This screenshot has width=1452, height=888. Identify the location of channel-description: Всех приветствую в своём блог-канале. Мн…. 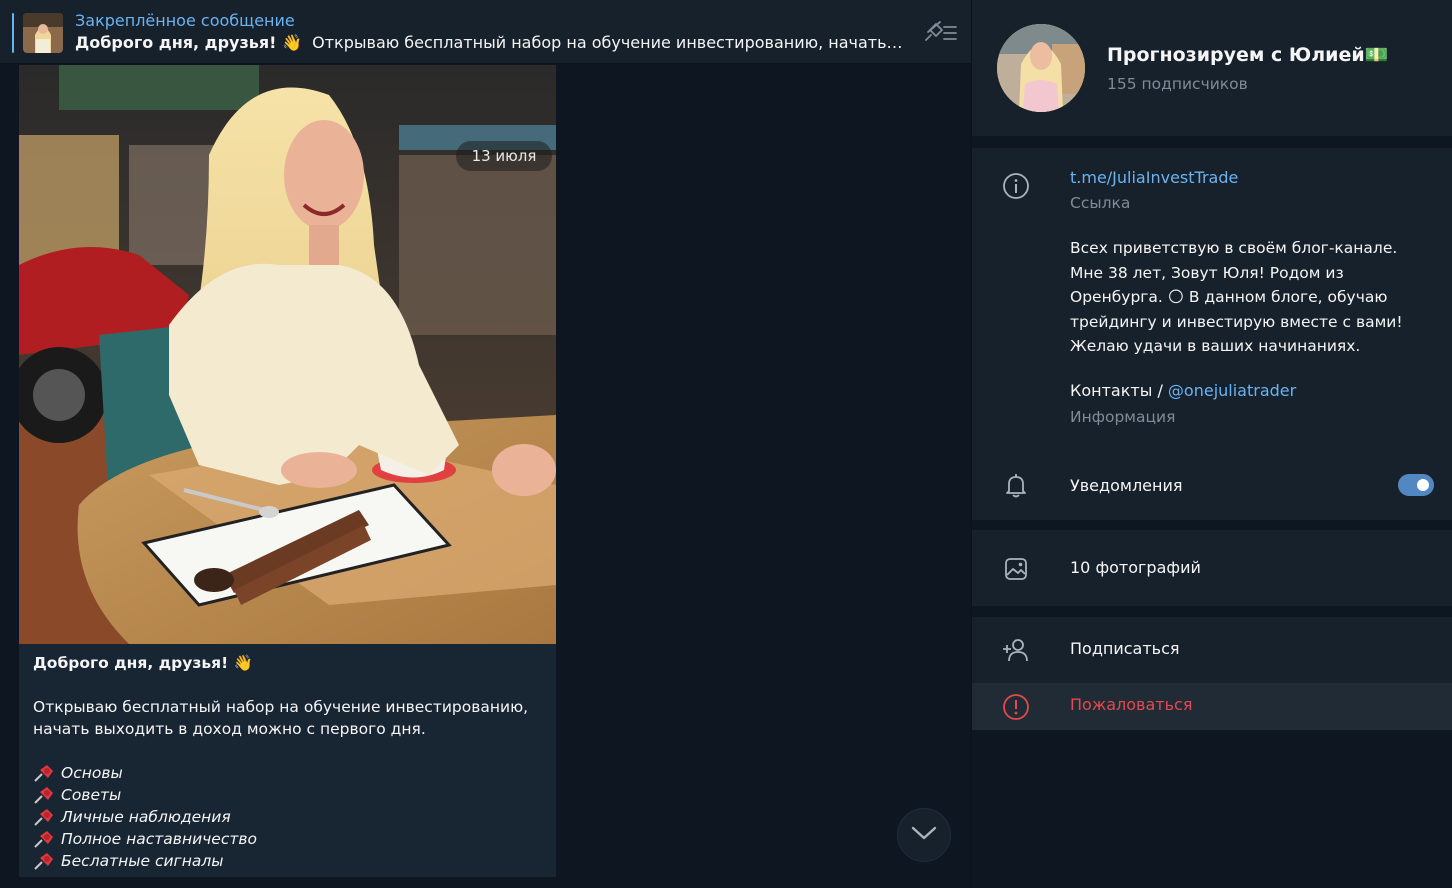
(1236, 297).